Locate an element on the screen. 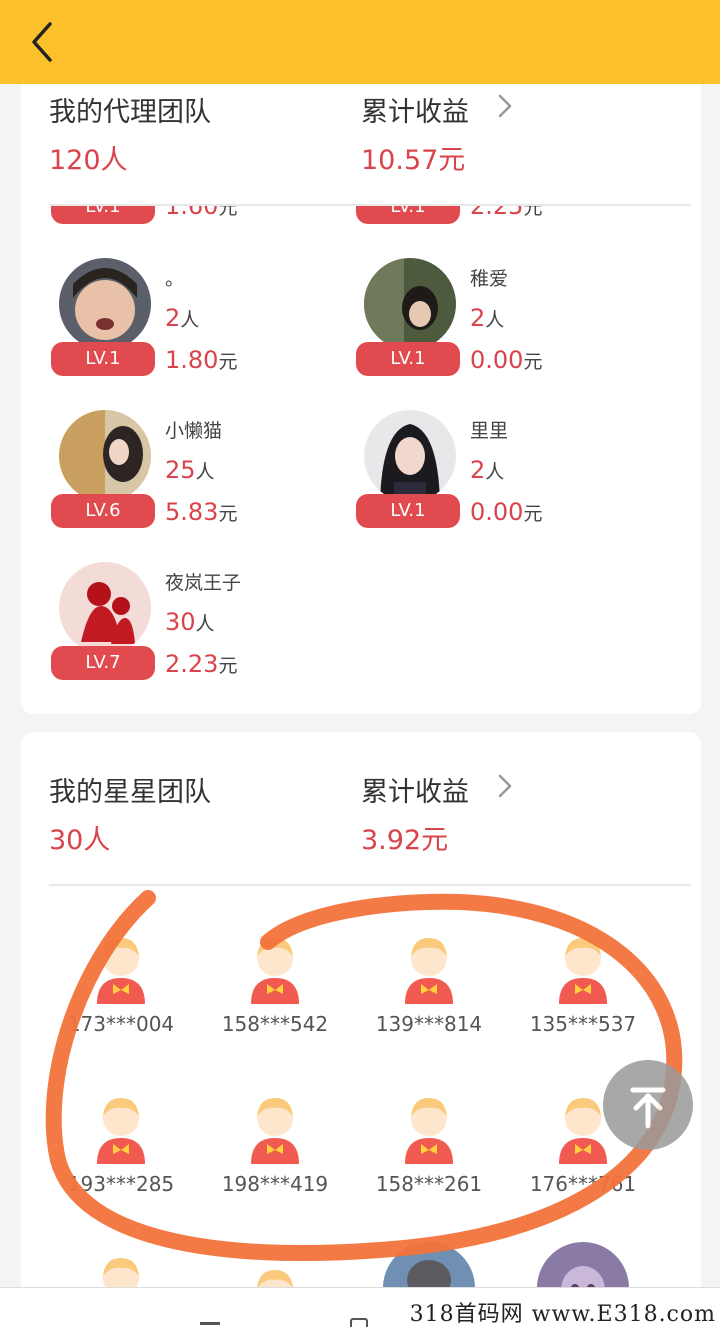  member-card: LV.7 夜岚王子 30人 2.23元 is located at coordinates (206, 632).